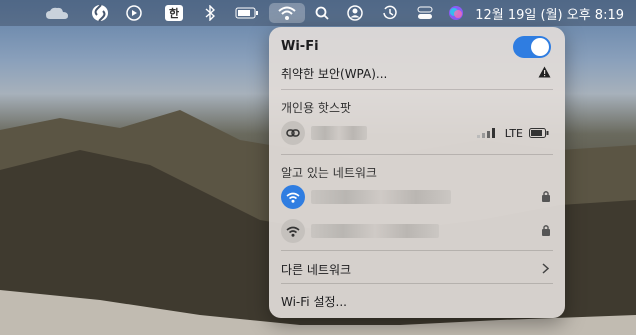 This screenshot has width=636, height=335. I want to click on menu-bar: 한 12월 19일 (월) 오후 8:19, so click(318, 13).